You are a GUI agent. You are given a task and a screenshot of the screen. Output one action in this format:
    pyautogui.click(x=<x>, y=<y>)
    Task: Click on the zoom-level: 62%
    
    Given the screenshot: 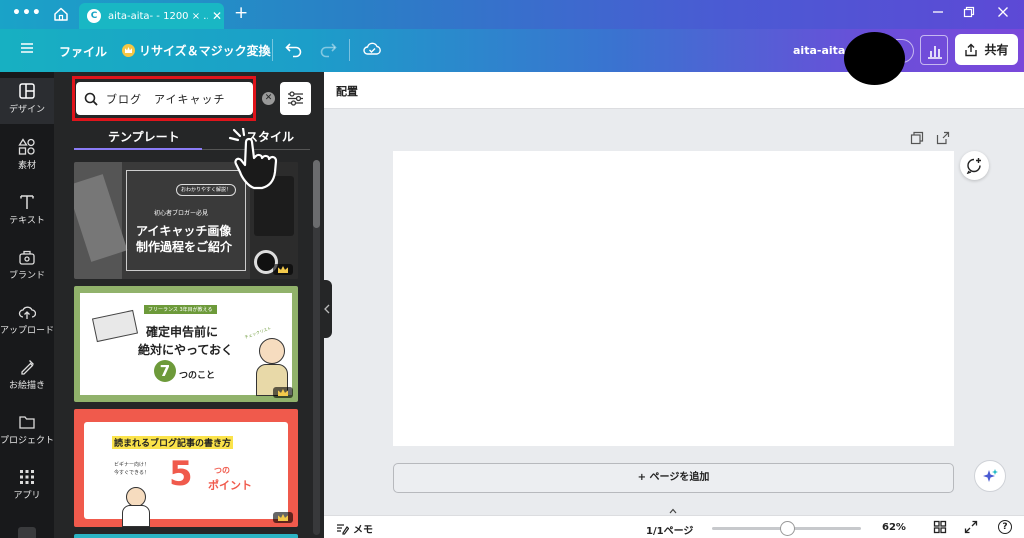 What is the action you would take?
    pyautogui.click(x=894, y=527)
    